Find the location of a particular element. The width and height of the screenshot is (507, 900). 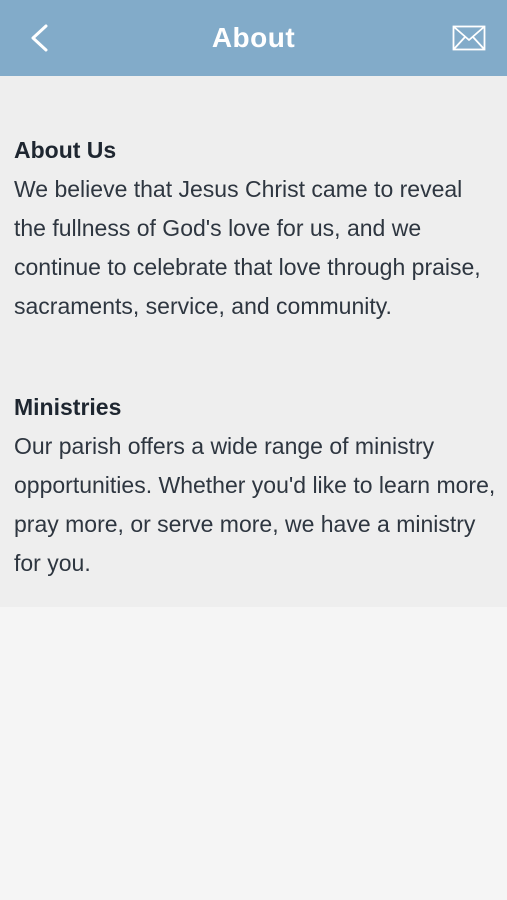

email-button is located at coordinates (469, 38).